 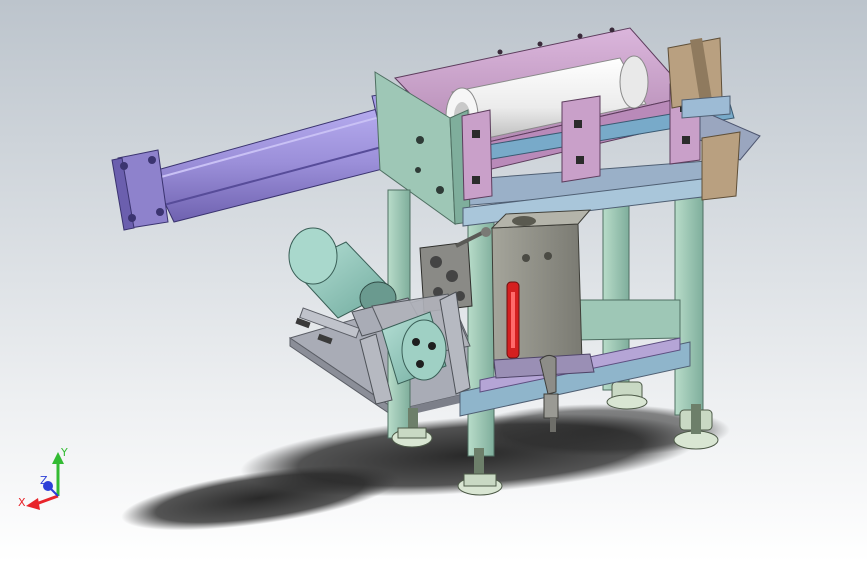 What do you see at coordinates (64, 452) in the screenshot?
I see `y-axis-label: Y` at bounding box center [64, 452].